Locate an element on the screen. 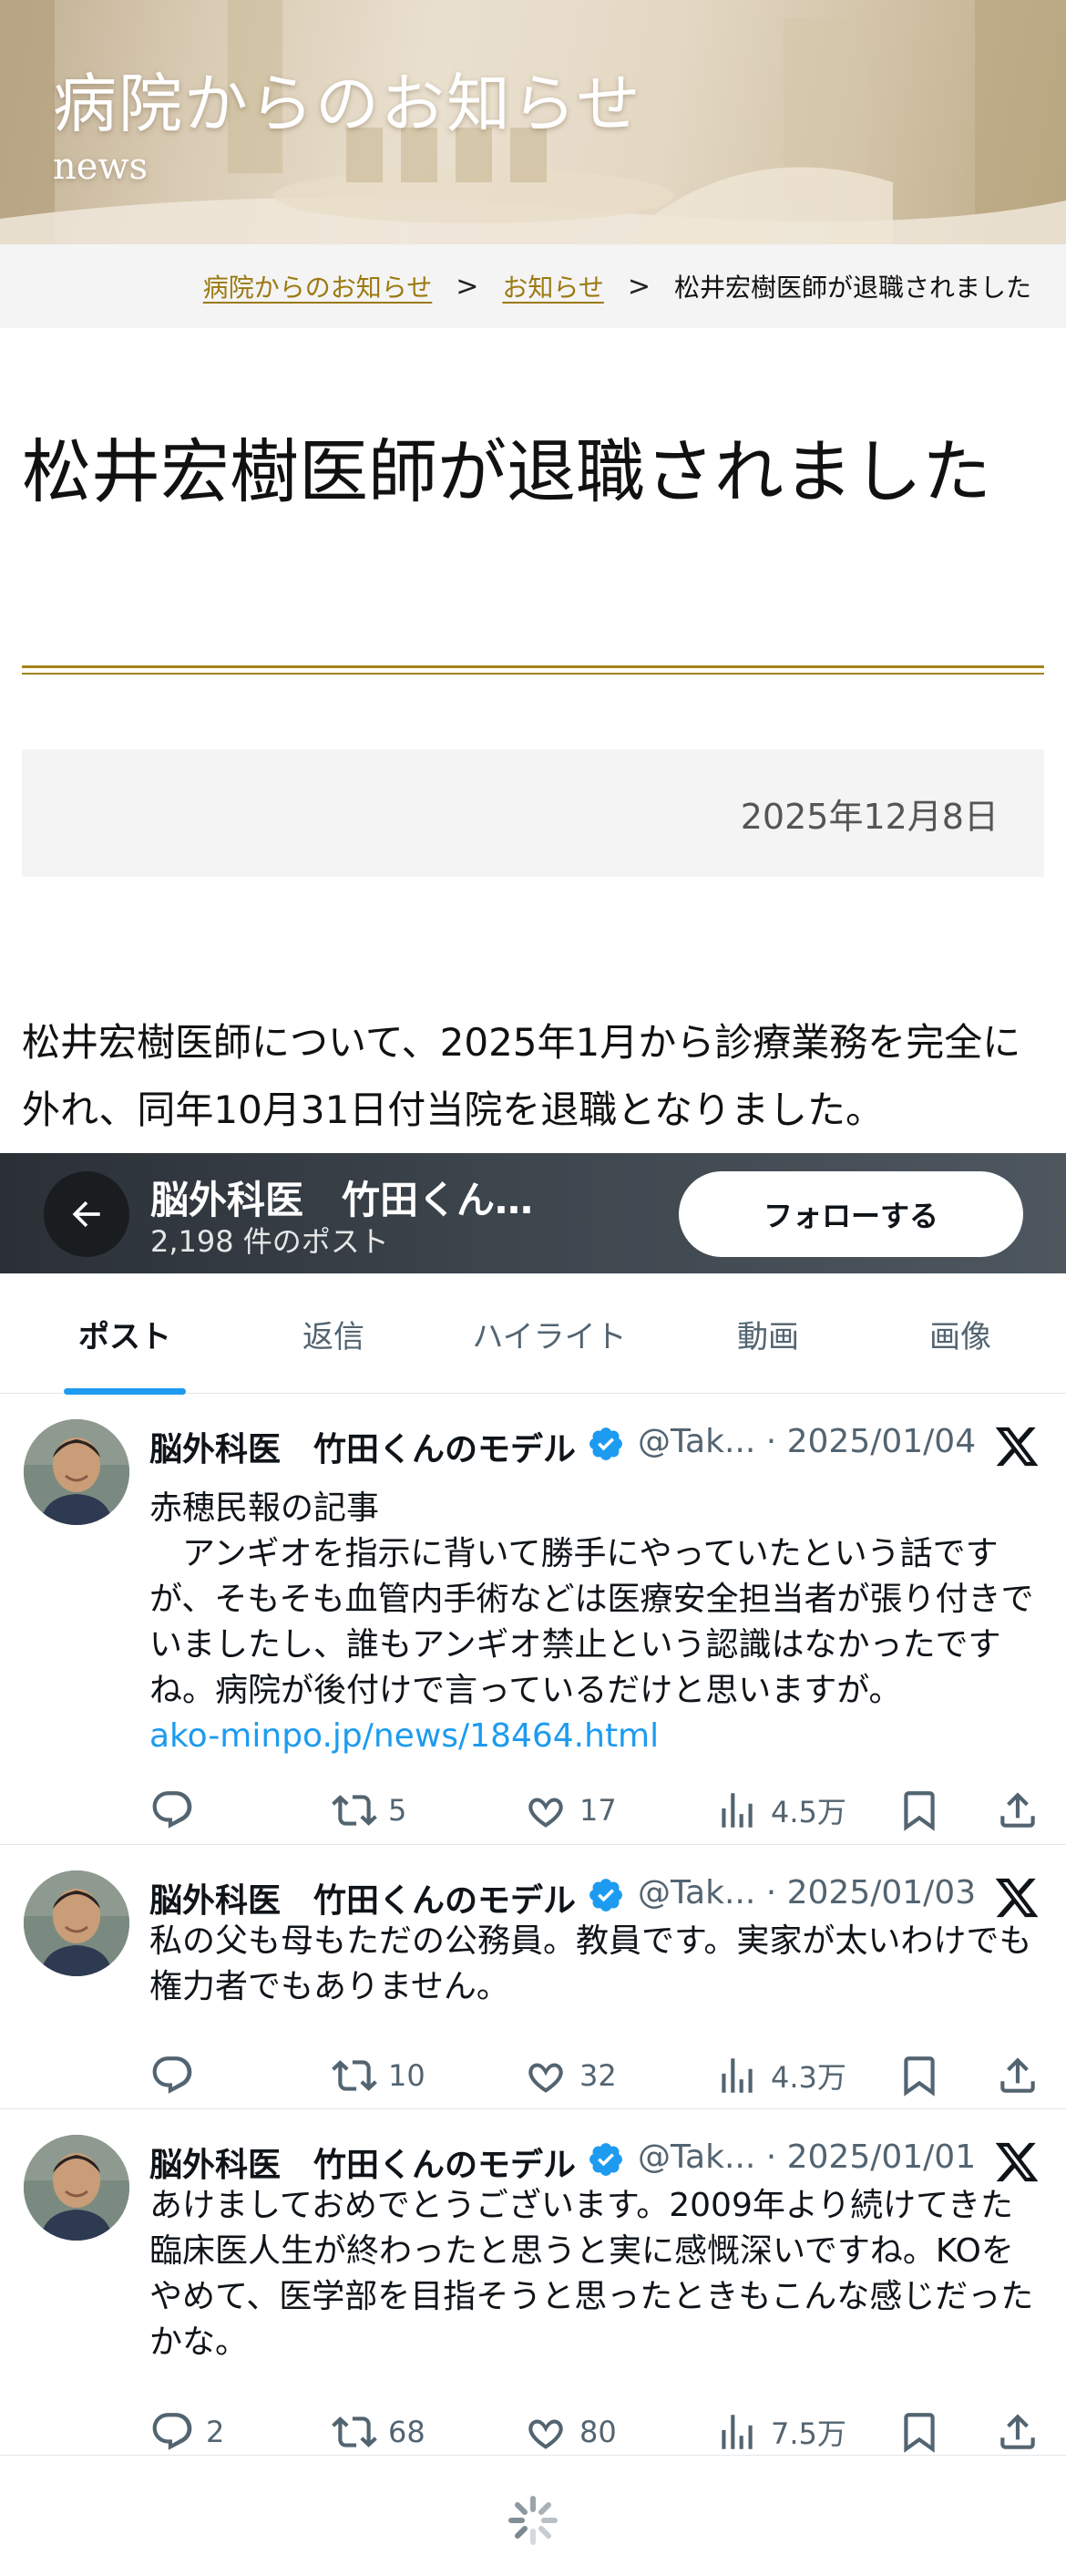 Image resolution: width=1066 pixels, height=2576 pixels. tweet-link: ako-minpo.jp/news/18464.html is located at coordinates (404, 1736).